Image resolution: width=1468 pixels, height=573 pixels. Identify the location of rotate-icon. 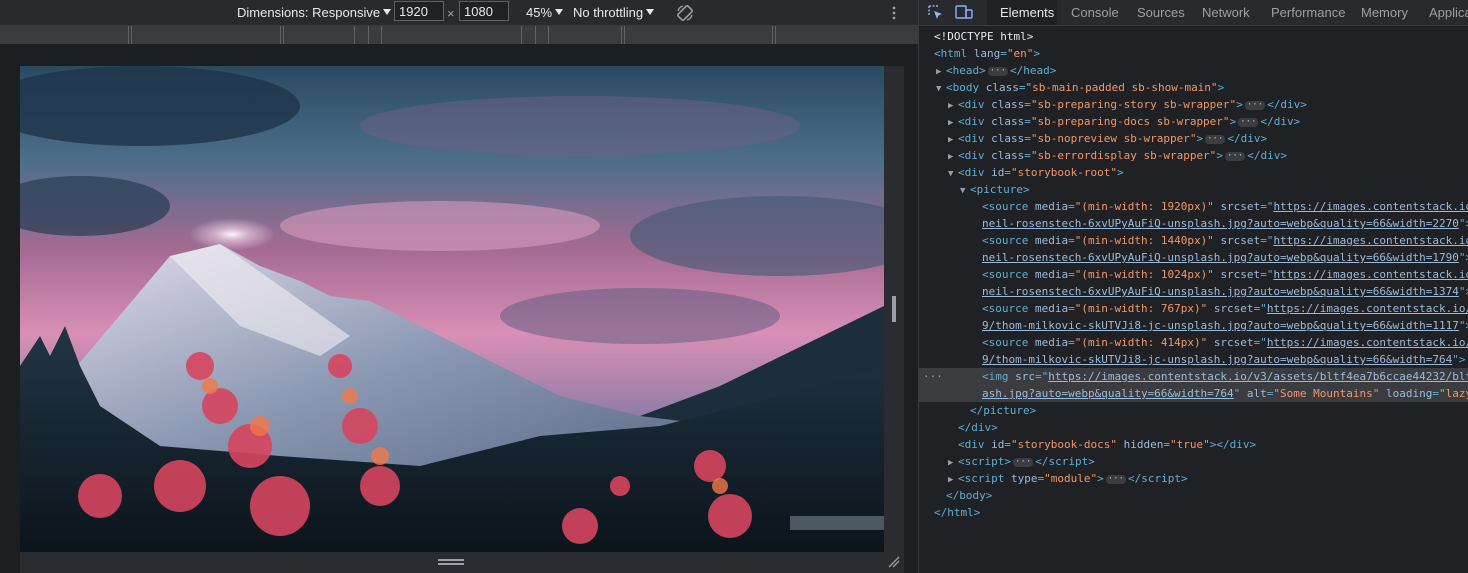
(685, 13).